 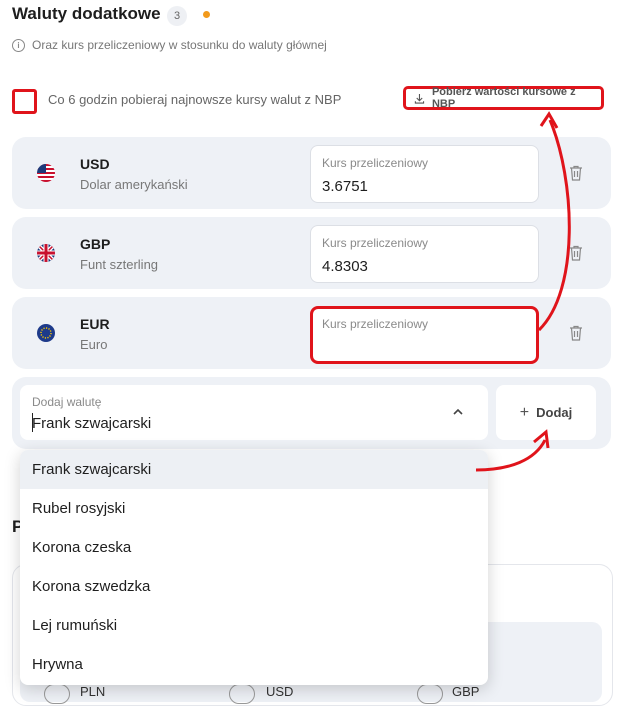 What do you see at coordinates (419, 98) in the screenshot?
I see `download-icon` at bounding box center [419, 98].